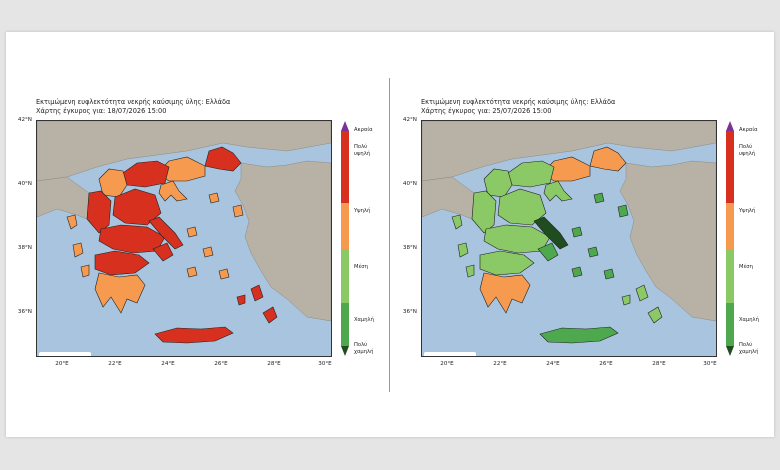 This screenshot has height=470, width=780. I want to click on panel-divider, so click(389, 235).